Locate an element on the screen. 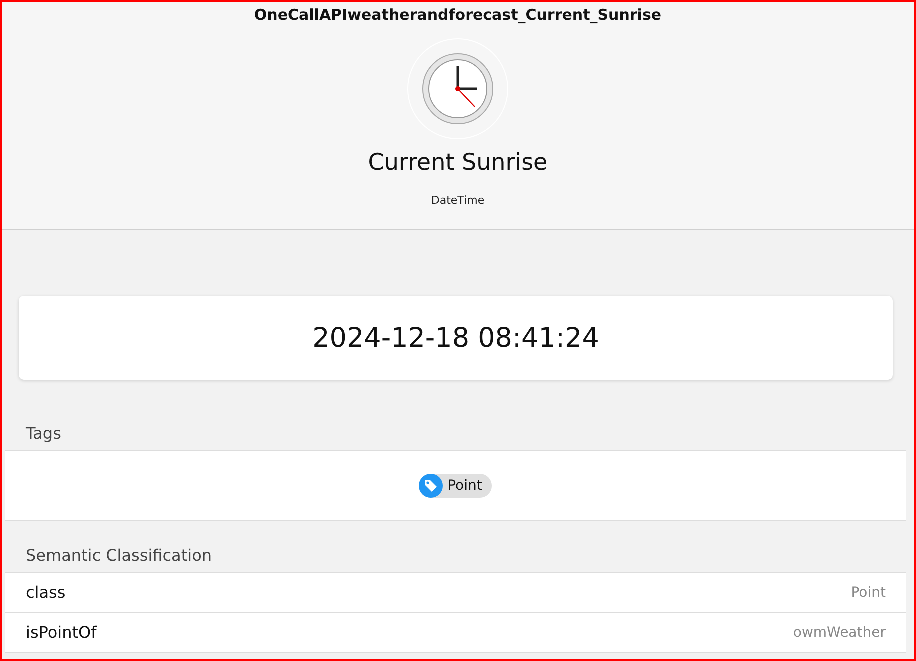 The width and height of the screenshot is (916, 661). window-title: OneCallAPIweatherandforecast_Current_Sunrise is located at coordinates (458, 15).